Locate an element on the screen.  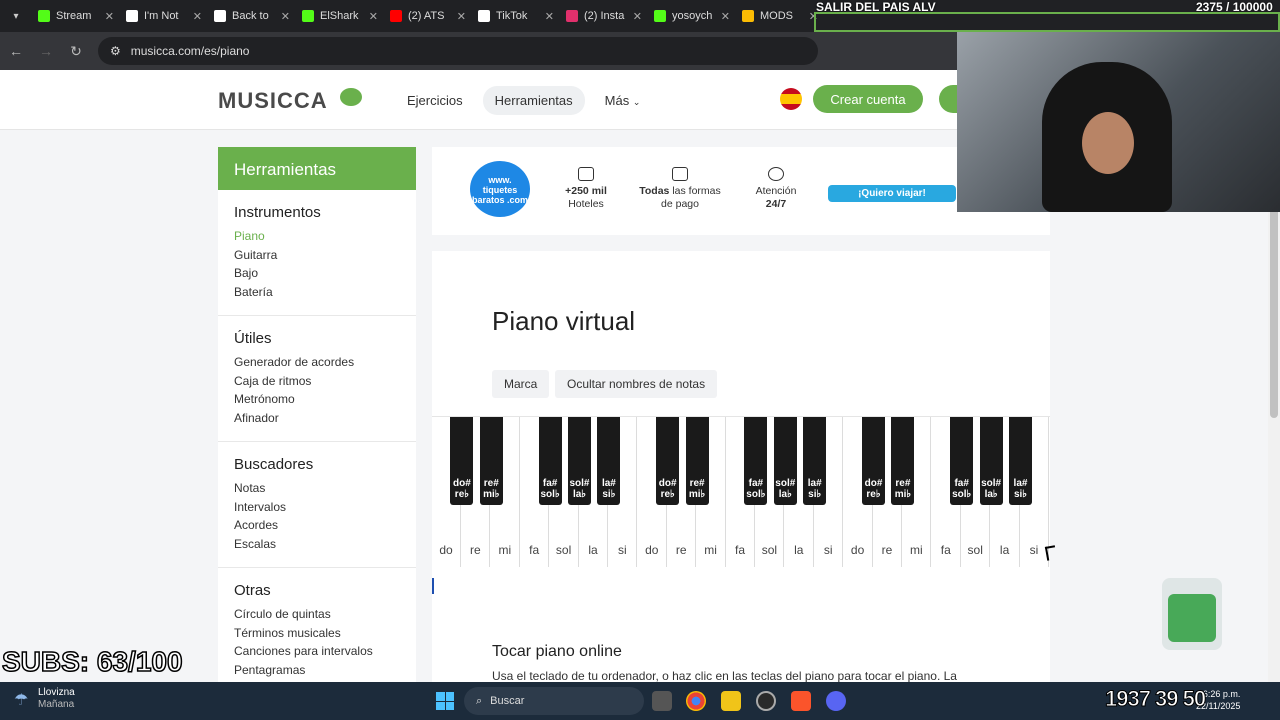
sidebar-item: Canciones para intervalos is located at coordinates (317, 651).